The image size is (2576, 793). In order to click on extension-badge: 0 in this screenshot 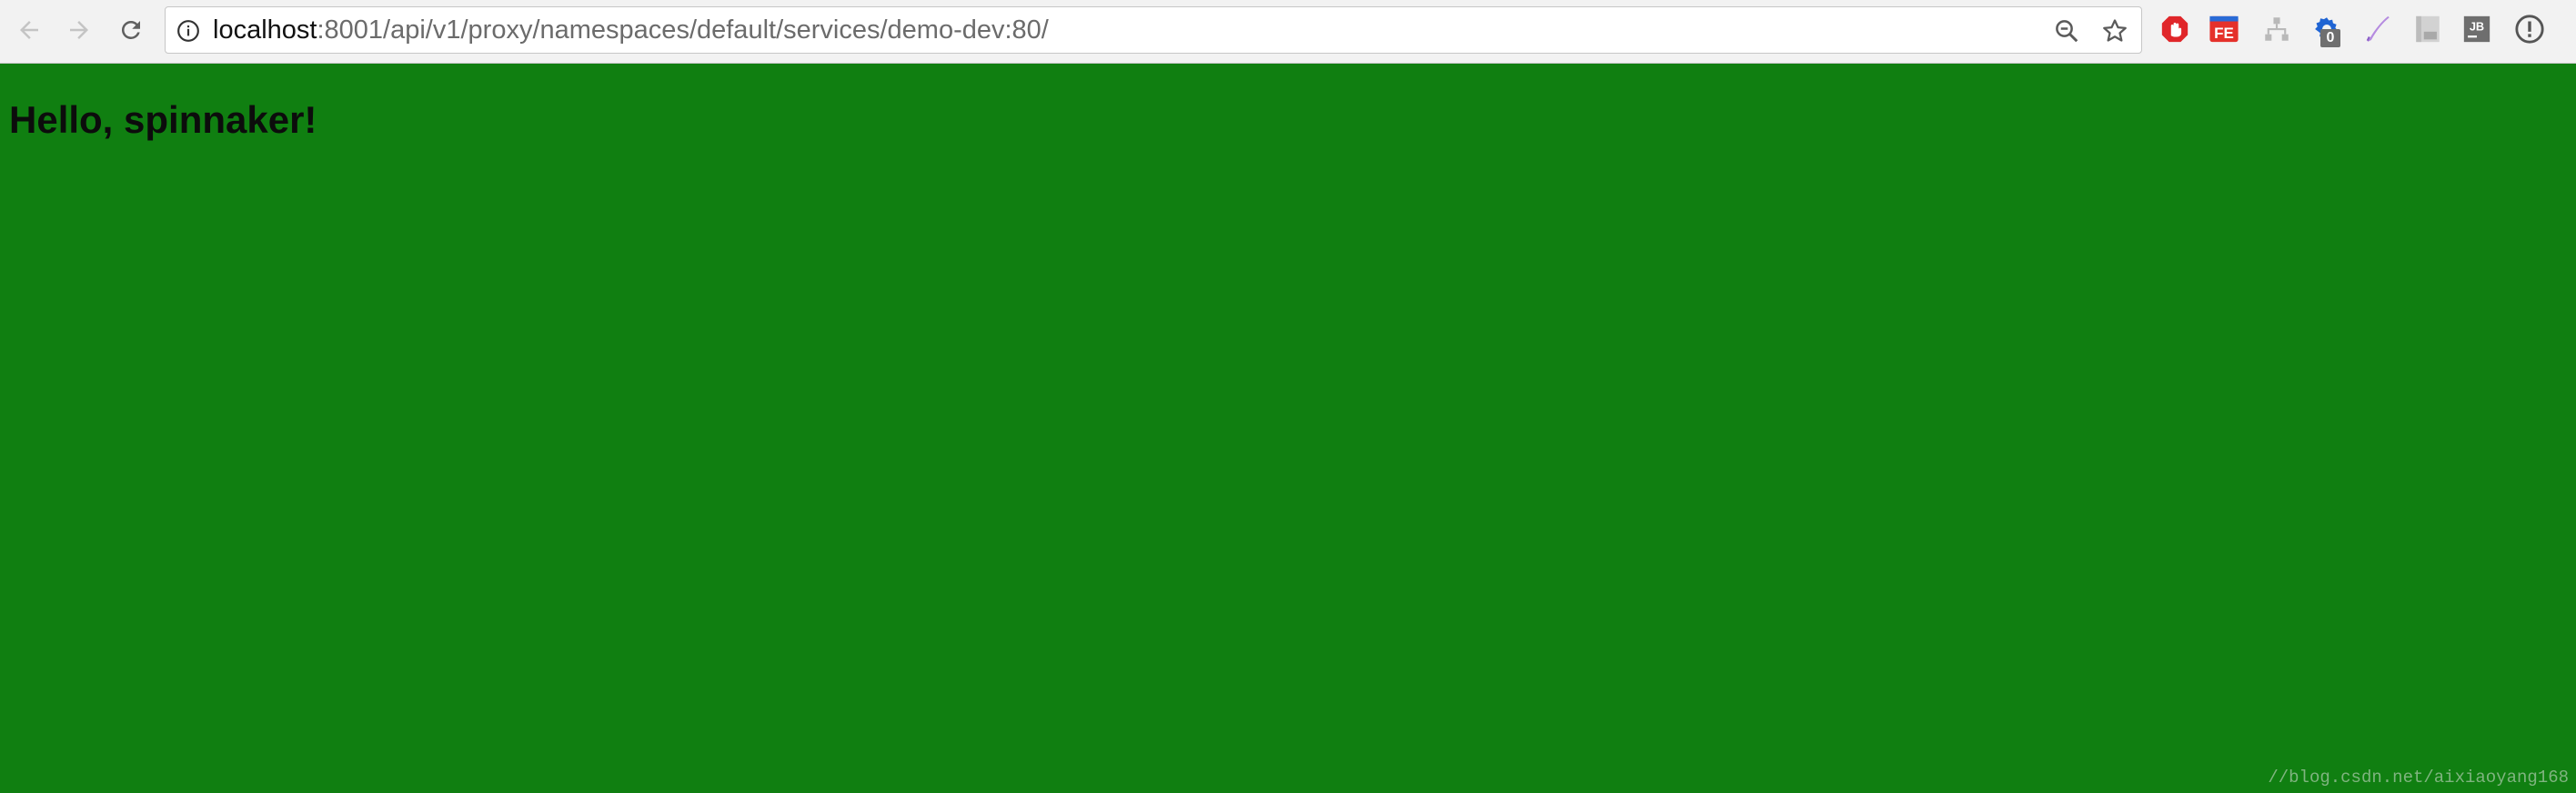, I will do `click(2330, 38)`.